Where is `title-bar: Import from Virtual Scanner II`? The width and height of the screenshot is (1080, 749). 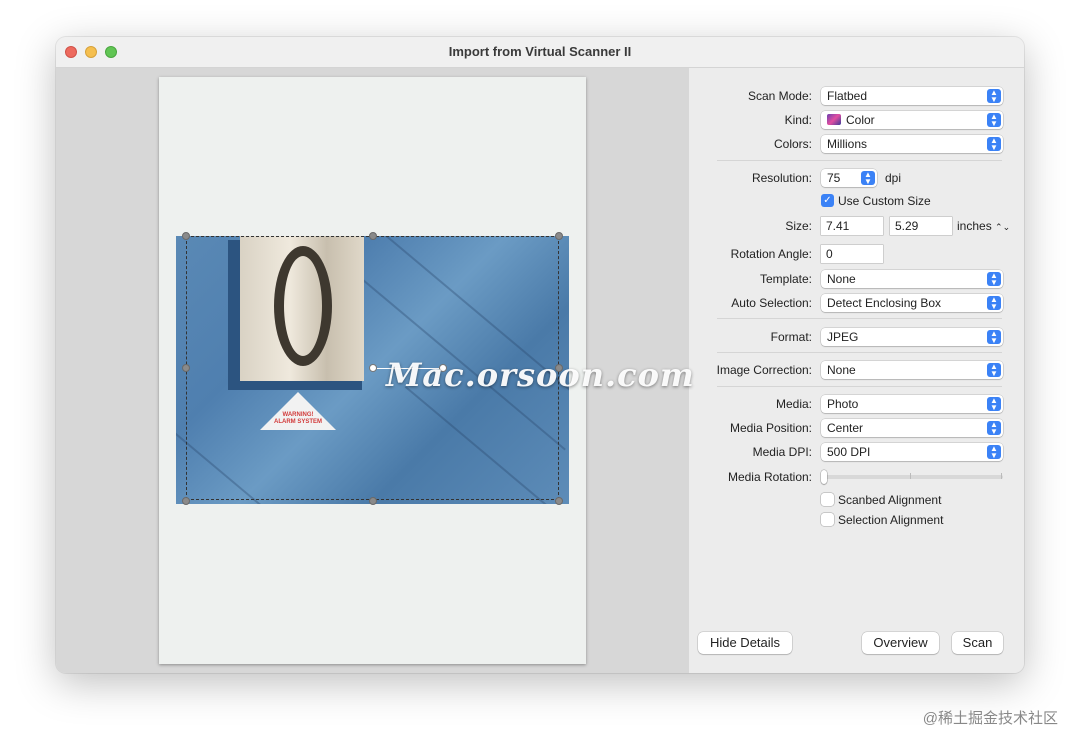
title-bar: Import from Virtual Scanner II is located at coordinates (540, 52).